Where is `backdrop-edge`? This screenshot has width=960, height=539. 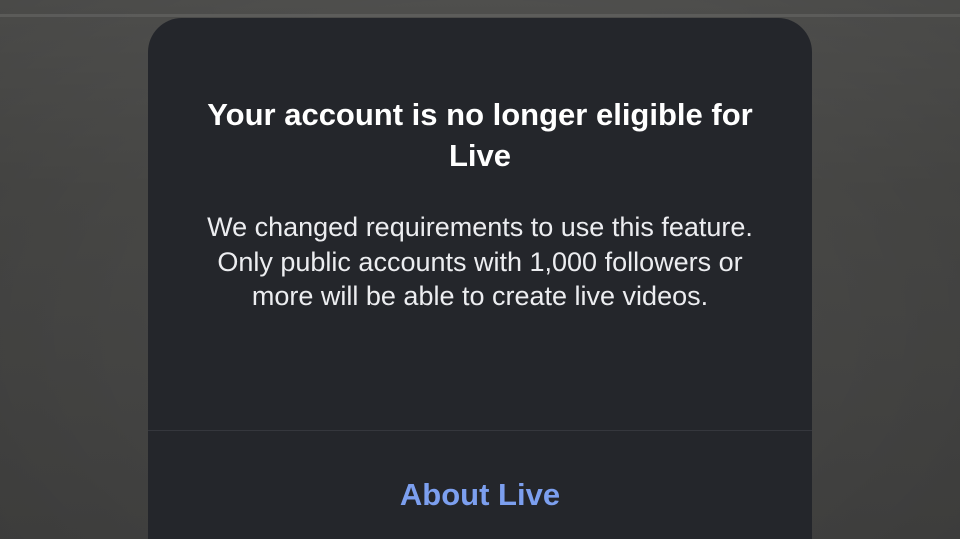 backdrop-edge is located at coordinates (480, 15).